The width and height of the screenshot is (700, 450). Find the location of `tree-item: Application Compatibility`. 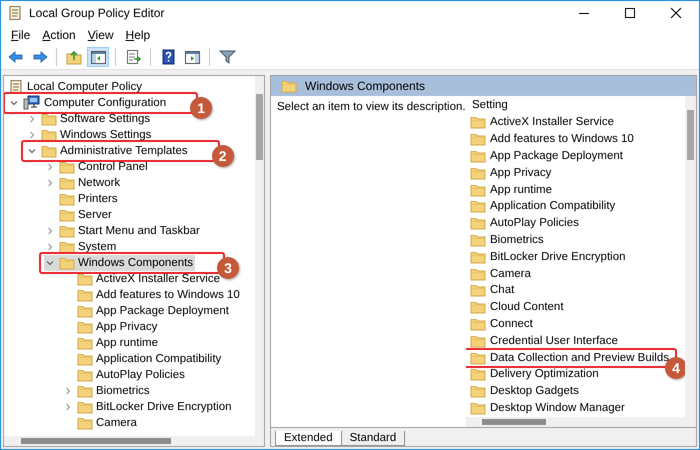

tree-item: Application Compatibility is located at coordinates (143, 359).